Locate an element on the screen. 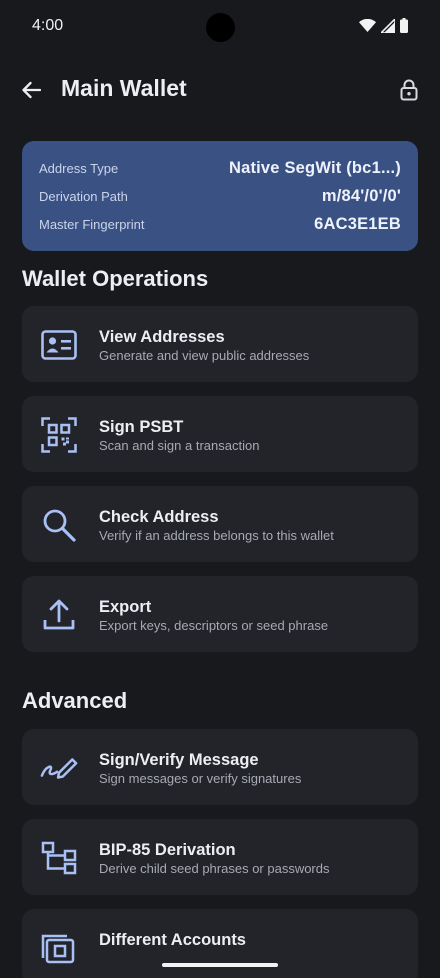 The width and height of the screenshot is (440, 978). status-icons is located at coordinates (383, 25).